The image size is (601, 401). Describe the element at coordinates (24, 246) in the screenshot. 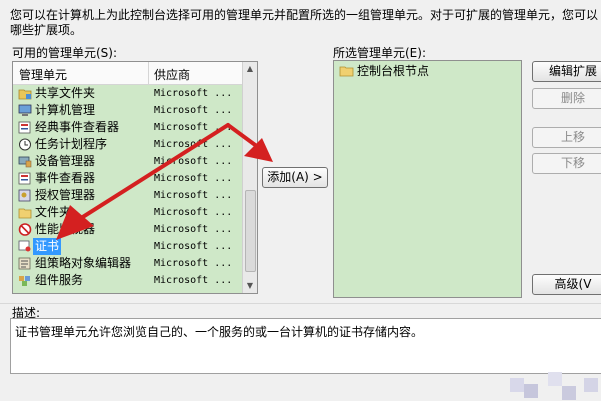

I see `certificate-icon` at that location.